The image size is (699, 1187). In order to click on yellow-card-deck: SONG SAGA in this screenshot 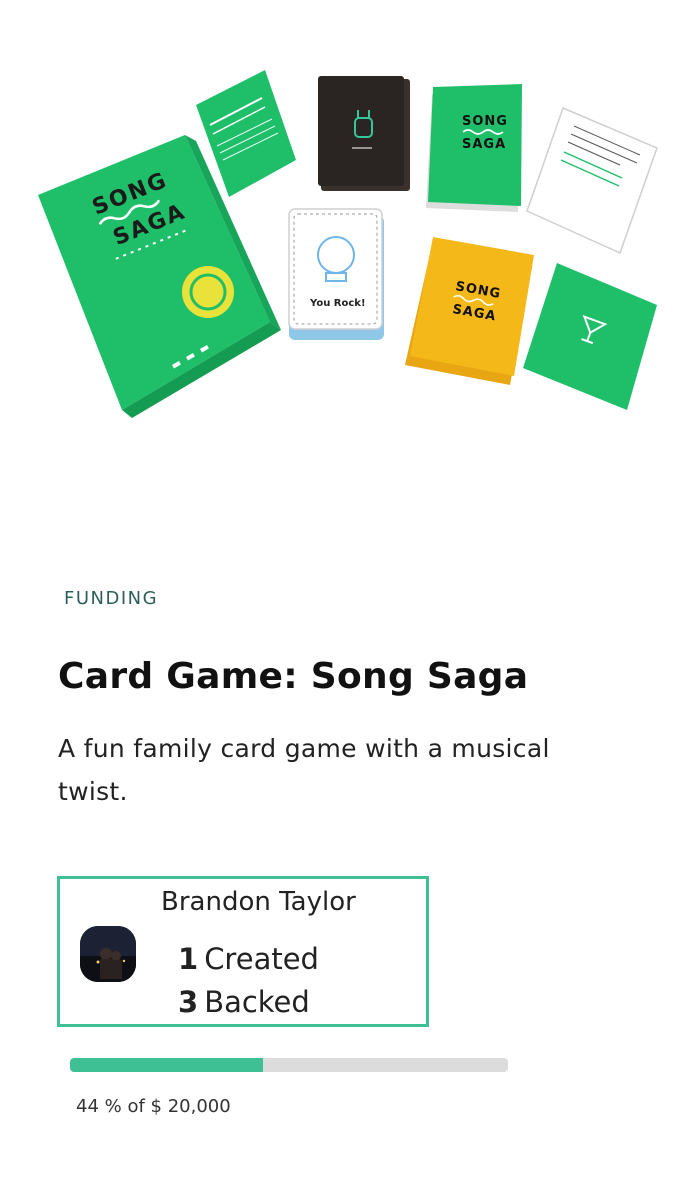, I will do `click(469, 311)`.